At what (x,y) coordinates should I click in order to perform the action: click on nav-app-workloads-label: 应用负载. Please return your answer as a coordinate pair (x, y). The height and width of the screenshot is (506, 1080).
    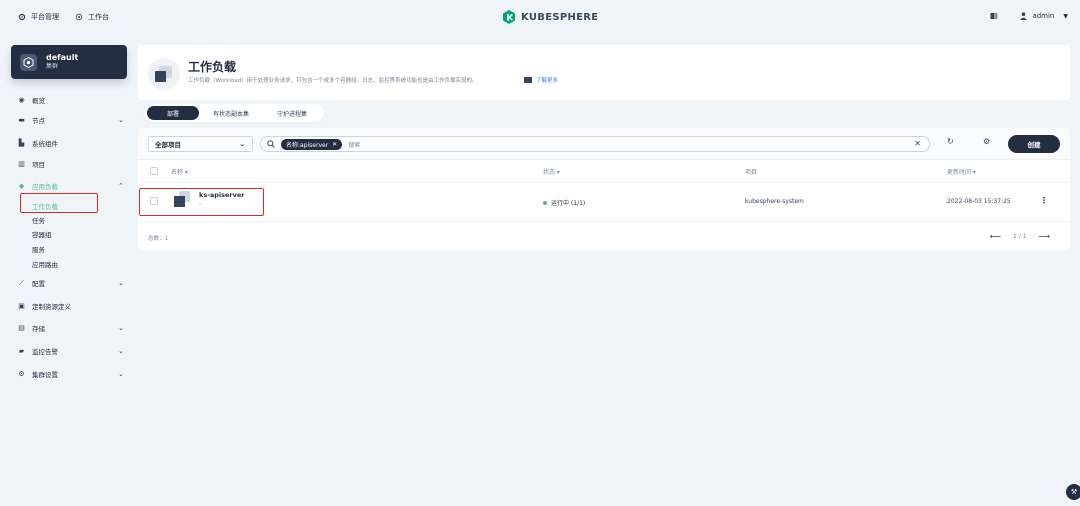
    Looking at the image, I should click on (45, 187).